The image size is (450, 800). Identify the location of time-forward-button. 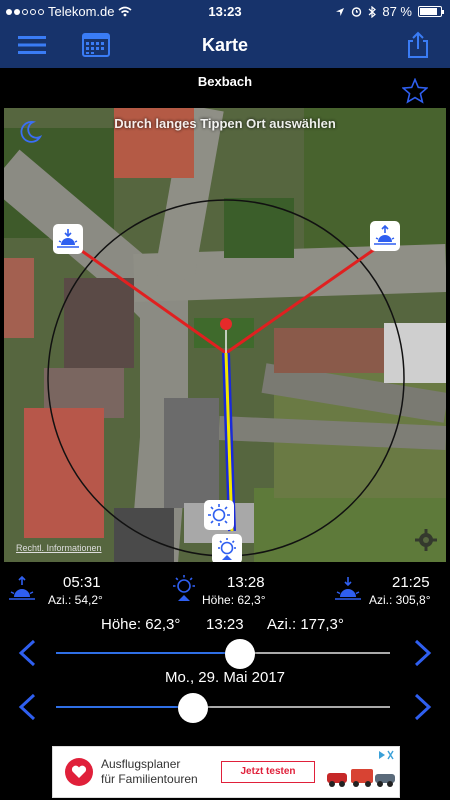
(422, 653).